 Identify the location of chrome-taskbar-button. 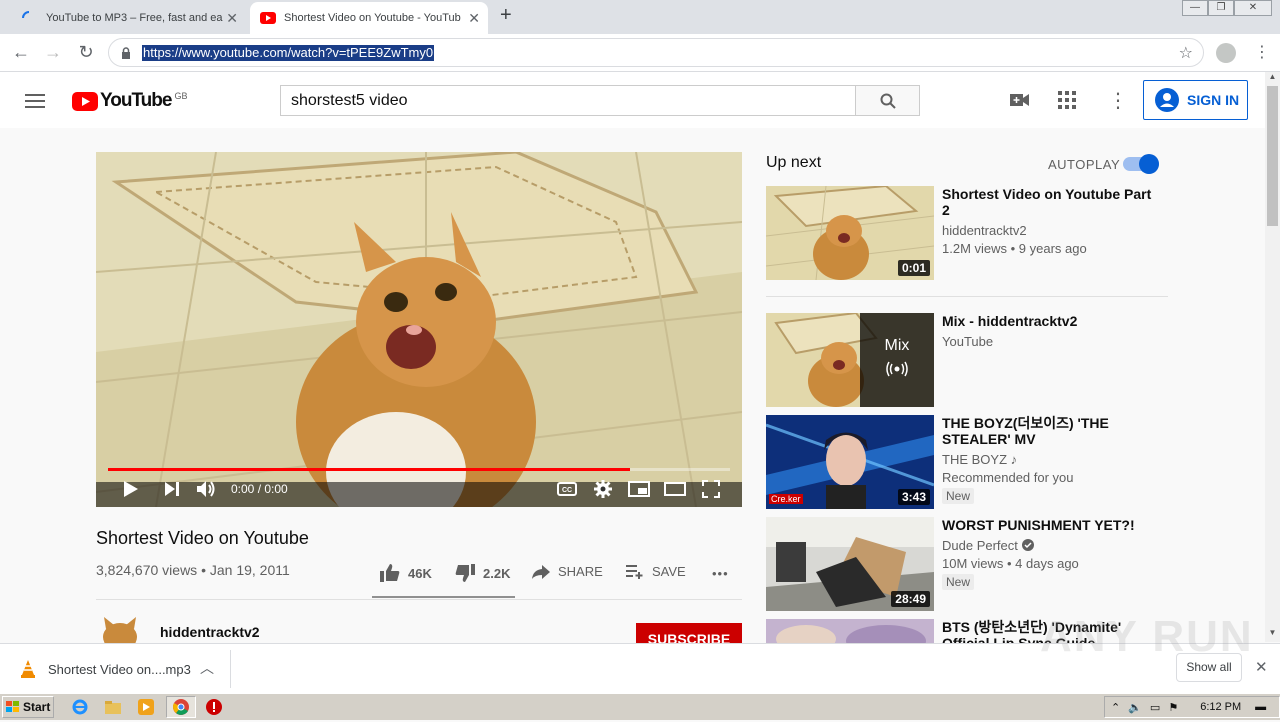
(181, 707).